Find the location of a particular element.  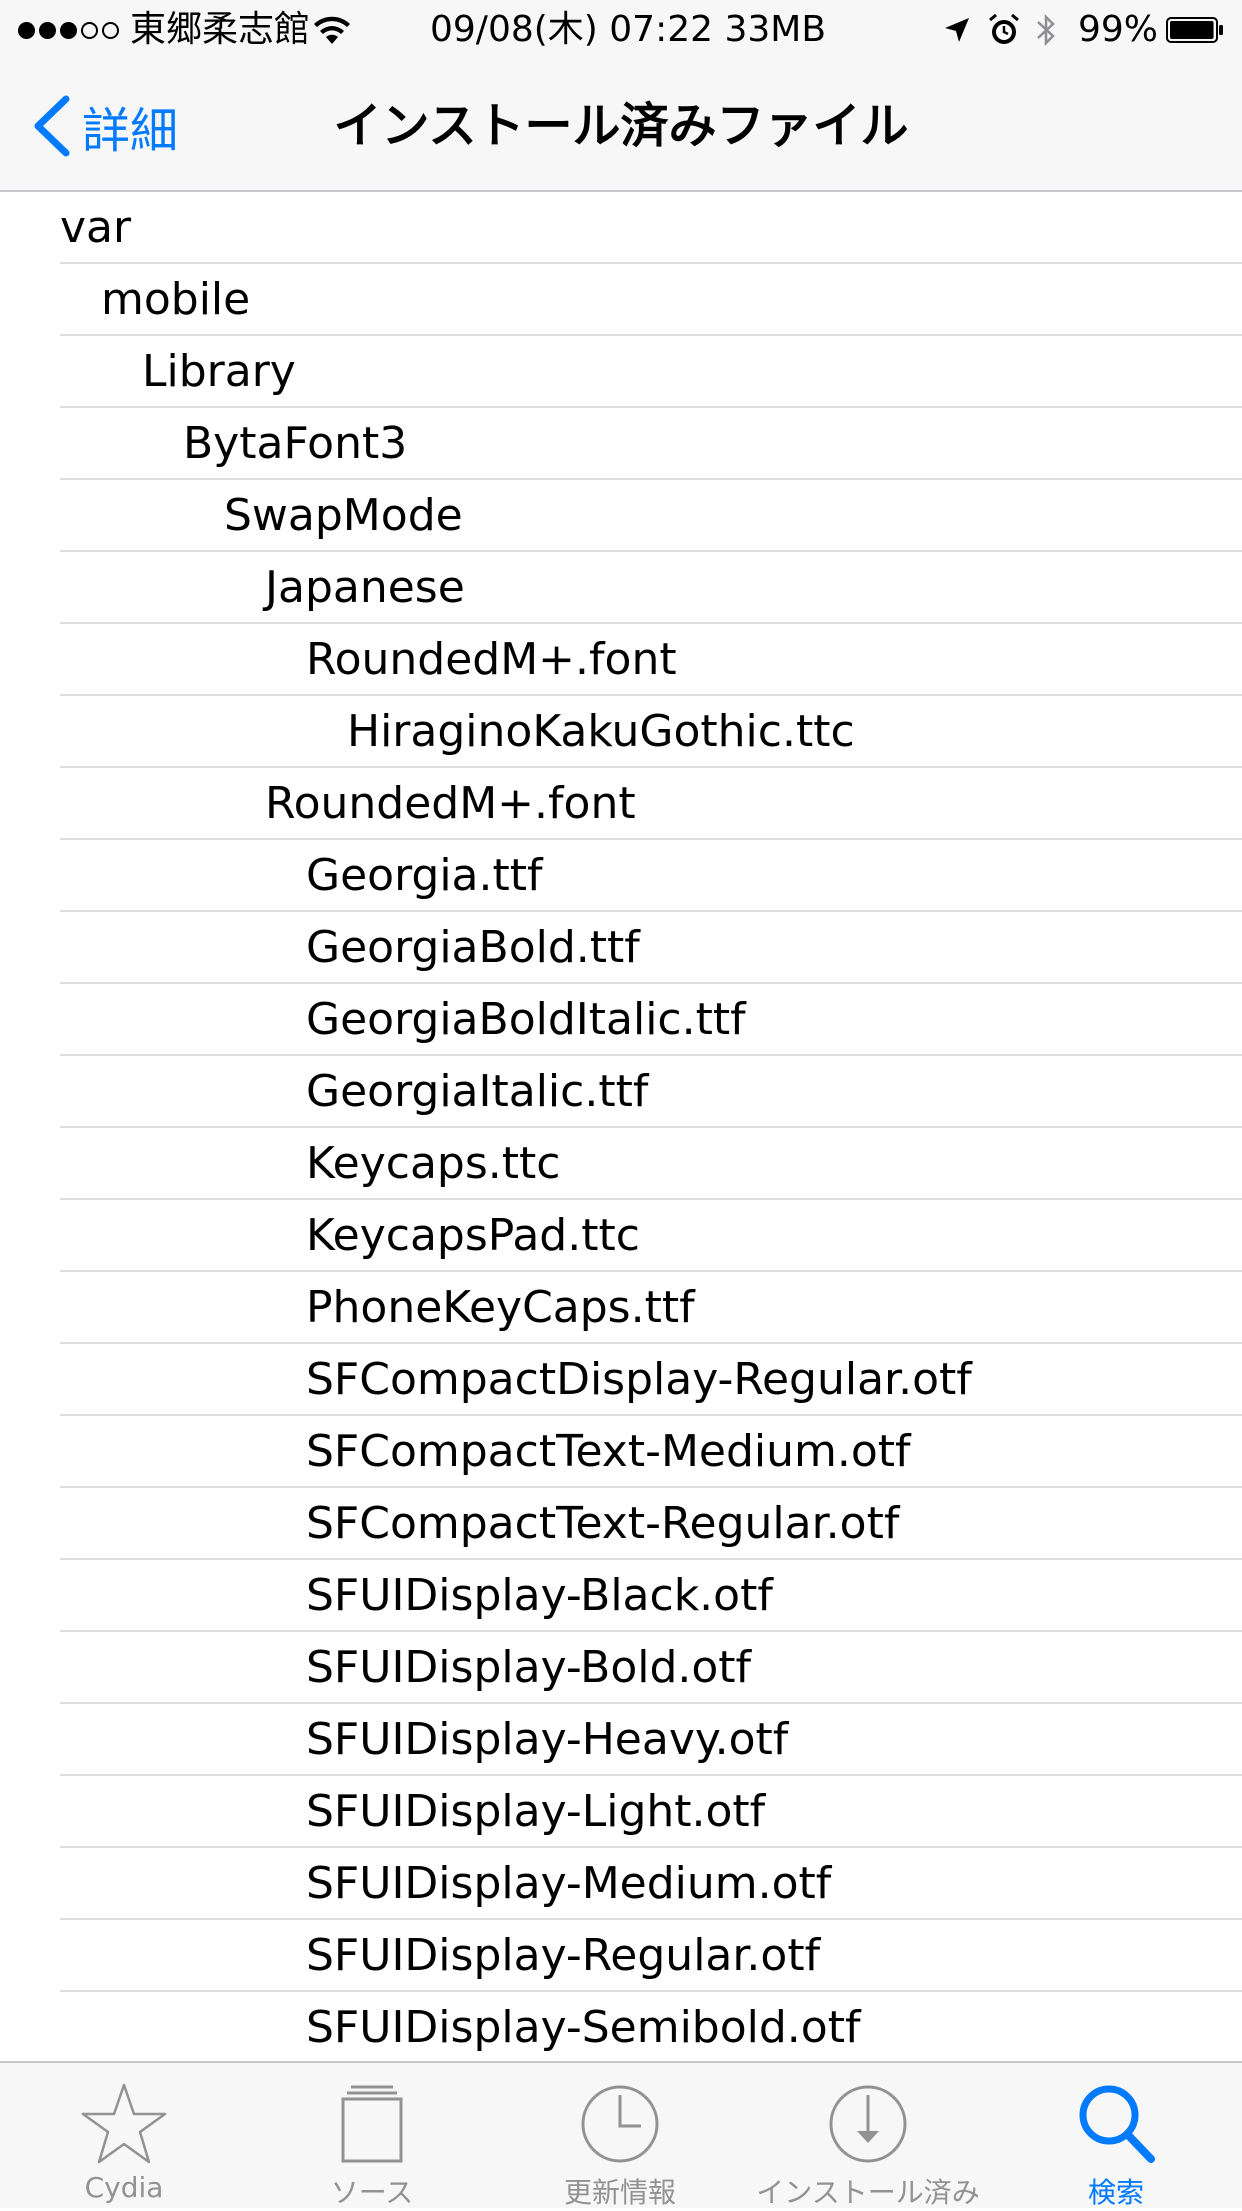

file-row: SFUIDisplay-Regular.otf is located at coordinates (651, 1956).